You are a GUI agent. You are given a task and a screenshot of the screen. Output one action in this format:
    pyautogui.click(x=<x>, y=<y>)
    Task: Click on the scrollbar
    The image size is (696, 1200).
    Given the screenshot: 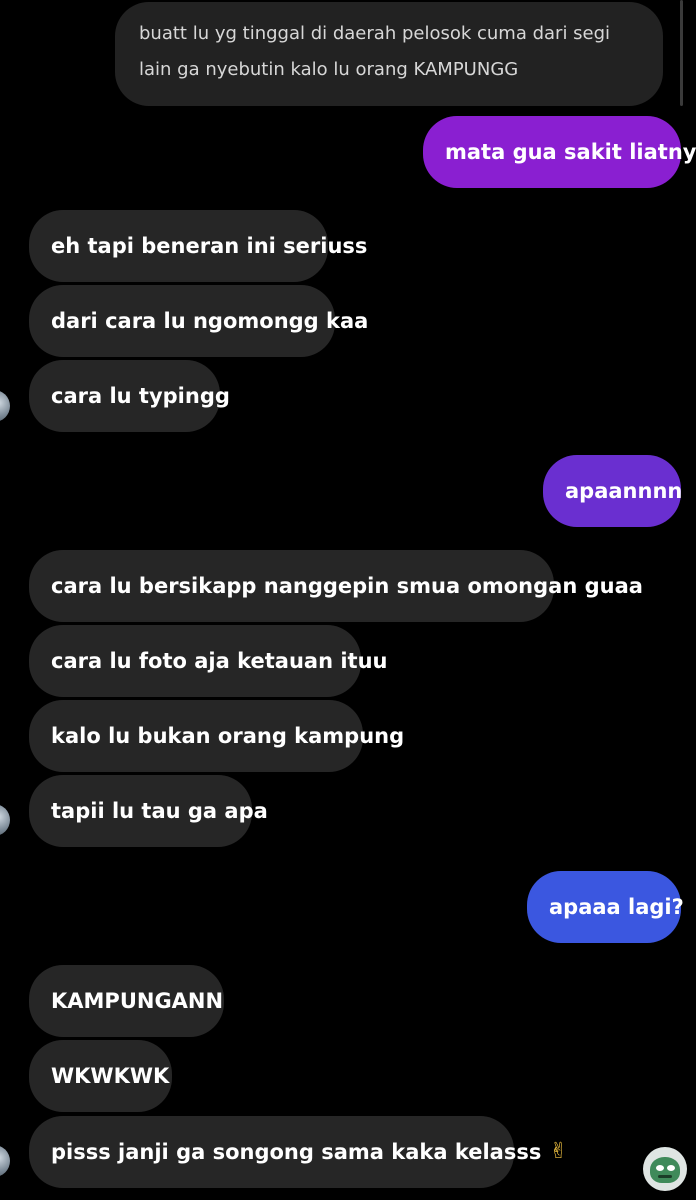 What is the action you would take?
    pyautogui.click(x=681, y=53)
    